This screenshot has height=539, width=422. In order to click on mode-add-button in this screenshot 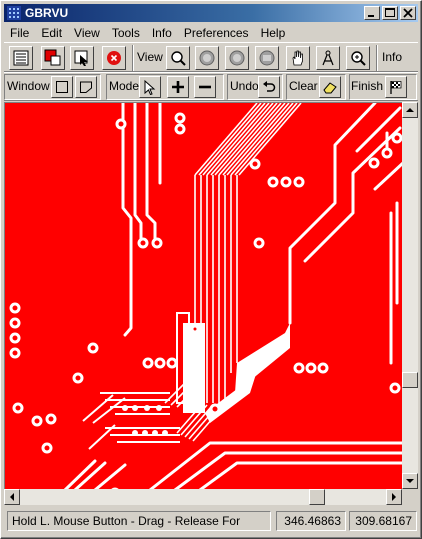, I will do `click(178, 87)`.